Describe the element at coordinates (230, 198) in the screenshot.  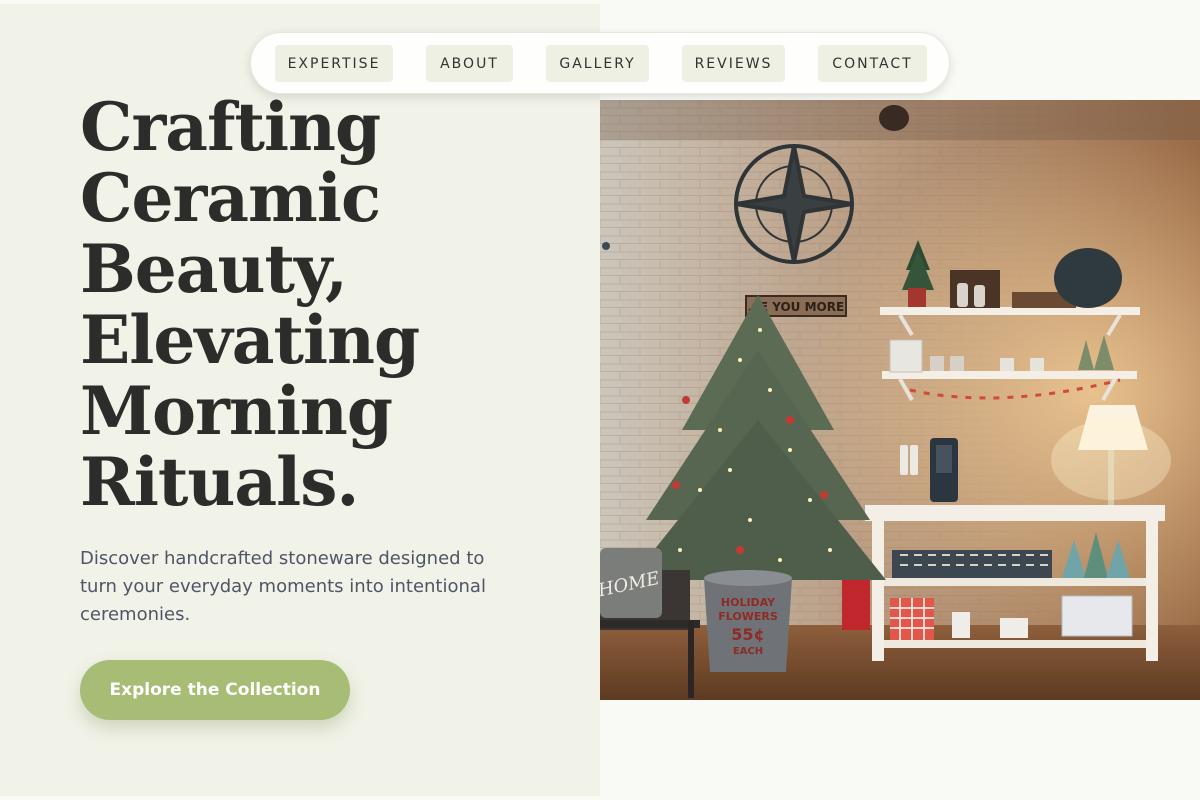
I see `headline-line: Ceramic` at that location.